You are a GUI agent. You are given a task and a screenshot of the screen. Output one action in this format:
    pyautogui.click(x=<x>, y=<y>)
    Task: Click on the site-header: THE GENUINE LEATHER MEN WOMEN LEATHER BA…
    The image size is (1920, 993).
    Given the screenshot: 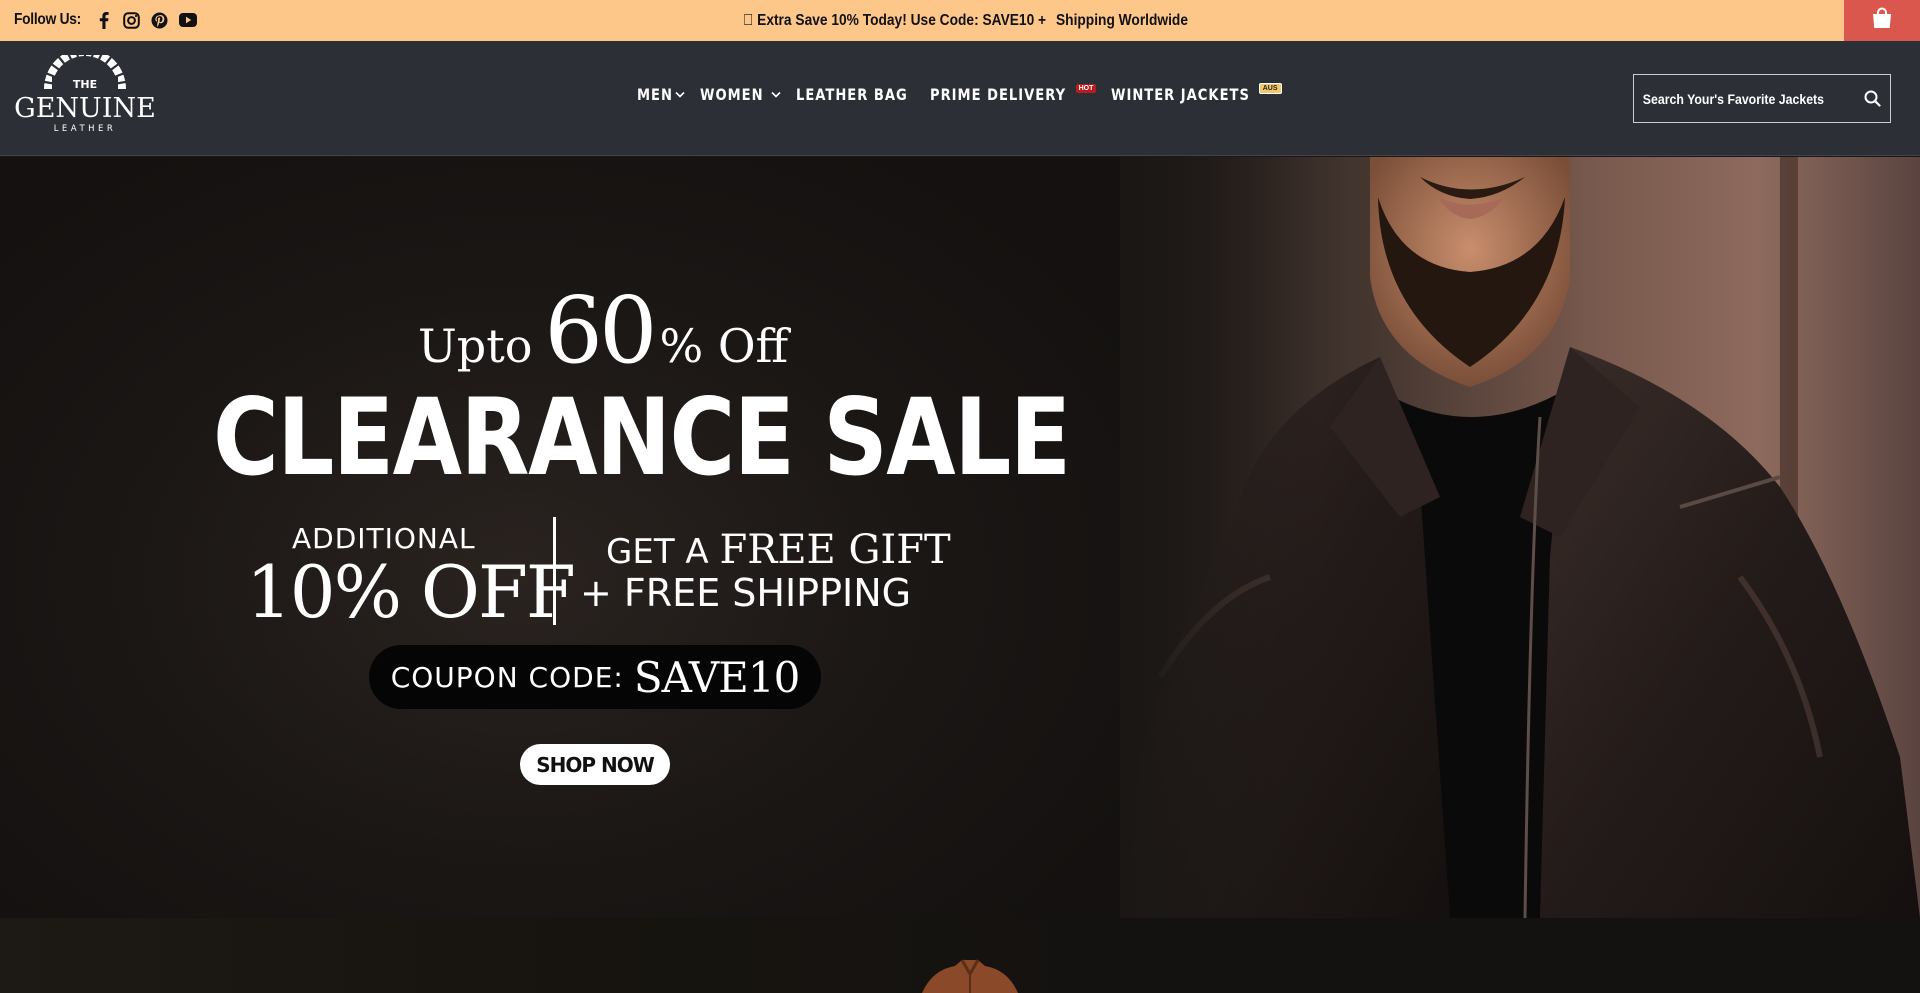 What is the action you would take?
    pyautogui.click(x=960, y=98)
    